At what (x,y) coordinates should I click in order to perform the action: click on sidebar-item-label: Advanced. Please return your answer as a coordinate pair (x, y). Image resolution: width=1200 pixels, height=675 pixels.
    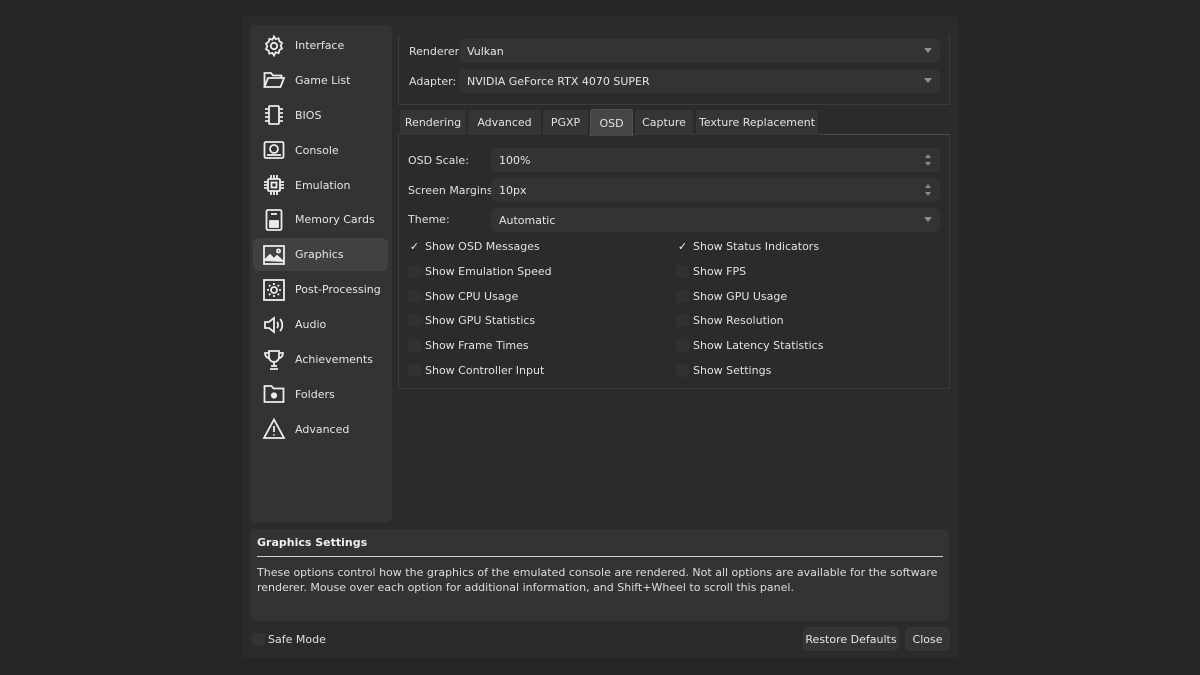
    Looking at the image, I should click on (322, 429).